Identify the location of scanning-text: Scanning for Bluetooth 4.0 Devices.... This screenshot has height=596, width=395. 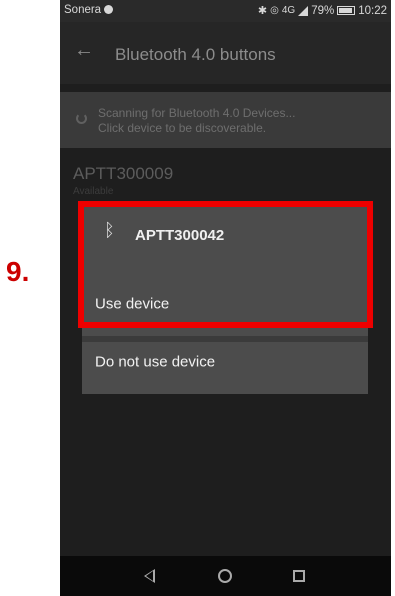
(197, 113).